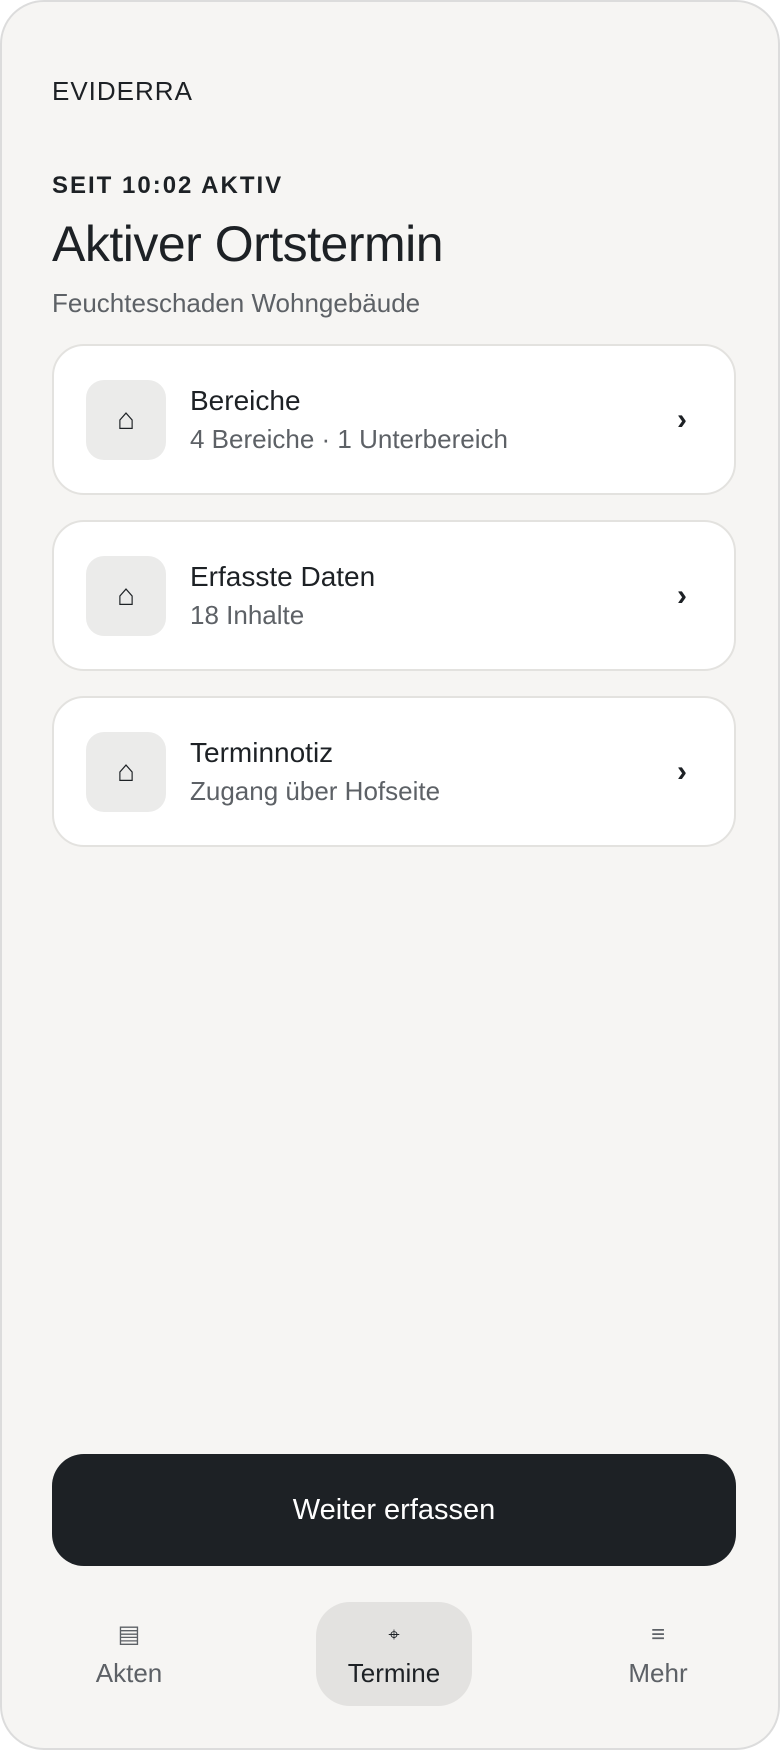 Image resolution: width=780 pixels, height=1750 pixels. I want to click on card-erfasste-daten: ⌂ Erfasste Daten 18 Inhalte ›, so click(394, 595).